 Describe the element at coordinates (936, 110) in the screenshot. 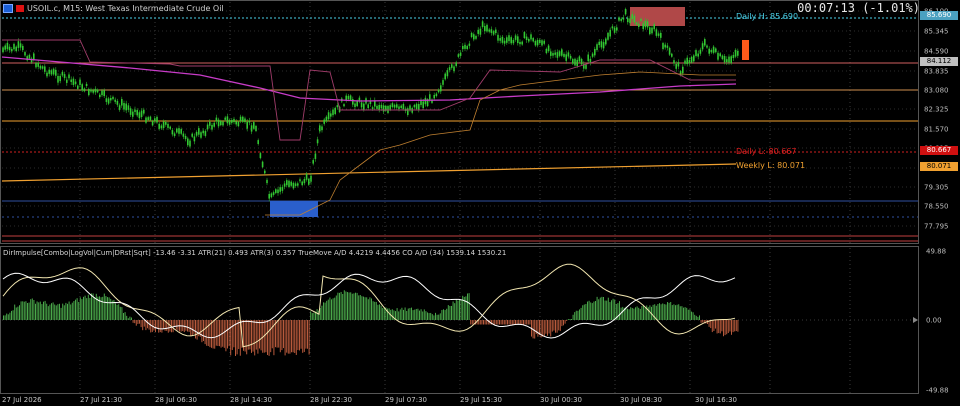

I see `price-axis-label: 82.325` at that location.